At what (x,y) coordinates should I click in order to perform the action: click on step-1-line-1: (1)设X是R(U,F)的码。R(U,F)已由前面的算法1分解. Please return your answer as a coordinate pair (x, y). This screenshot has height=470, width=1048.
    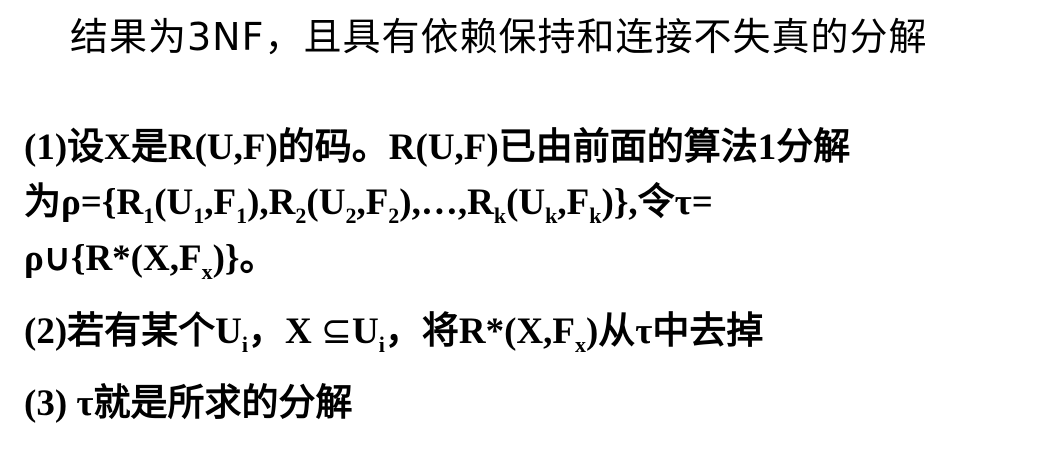
    Looking at the image, I should click on (437, 147).